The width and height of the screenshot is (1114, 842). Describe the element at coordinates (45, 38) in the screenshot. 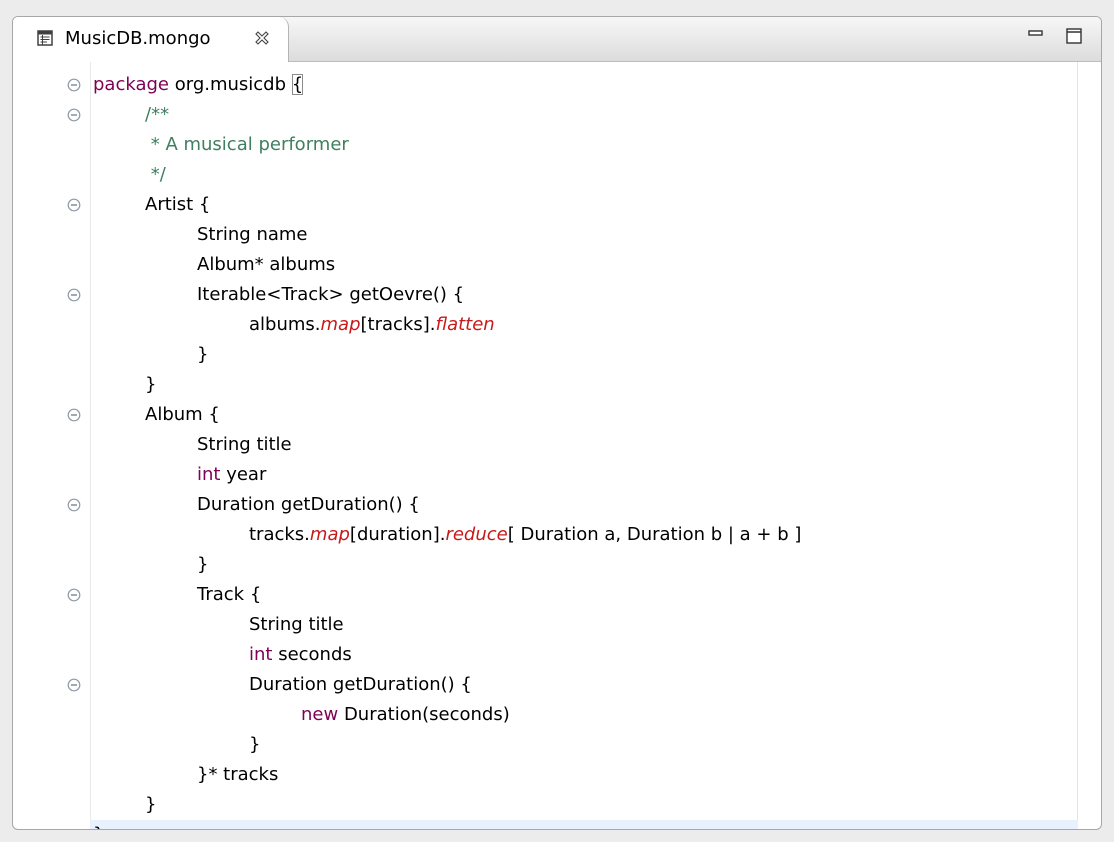

I see `file-icon` at that location.